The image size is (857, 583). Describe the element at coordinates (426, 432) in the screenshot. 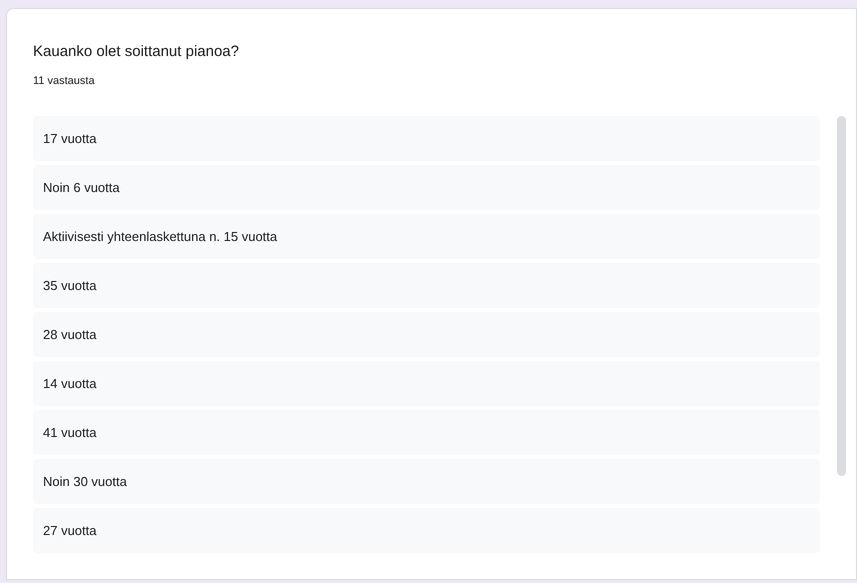

I see `response-item: 41 vuotta` at that location.